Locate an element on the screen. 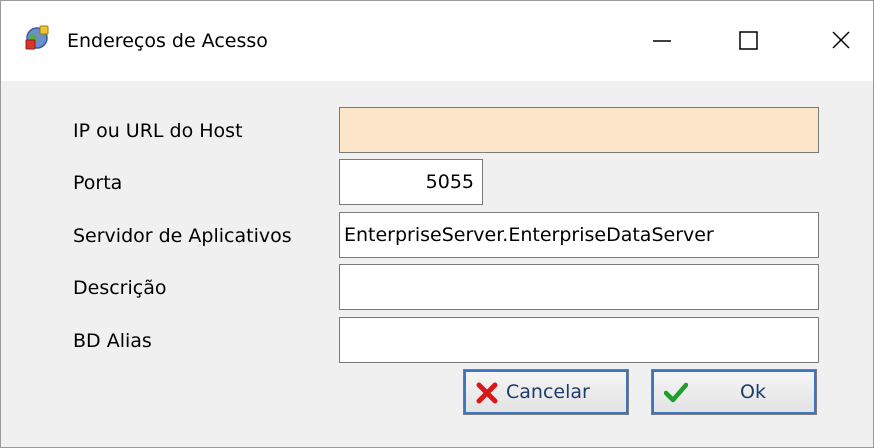  cancel-button: Cancelar is located at coordinates (546, 392).